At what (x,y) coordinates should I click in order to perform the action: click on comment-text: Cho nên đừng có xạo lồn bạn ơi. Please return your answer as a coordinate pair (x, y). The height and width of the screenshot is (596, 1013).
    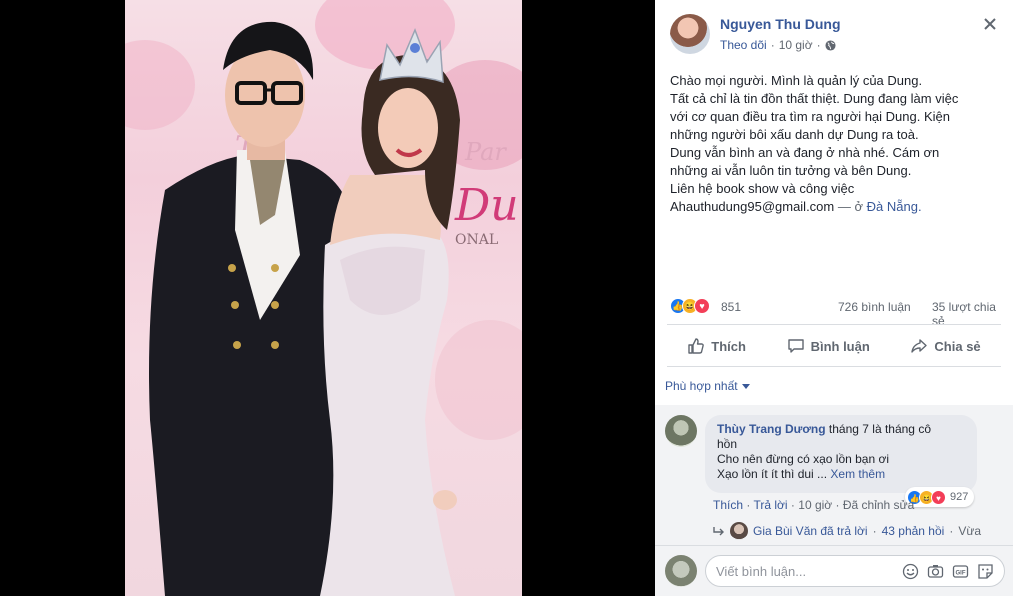
    Looking at the image, I should click on (803, 459).